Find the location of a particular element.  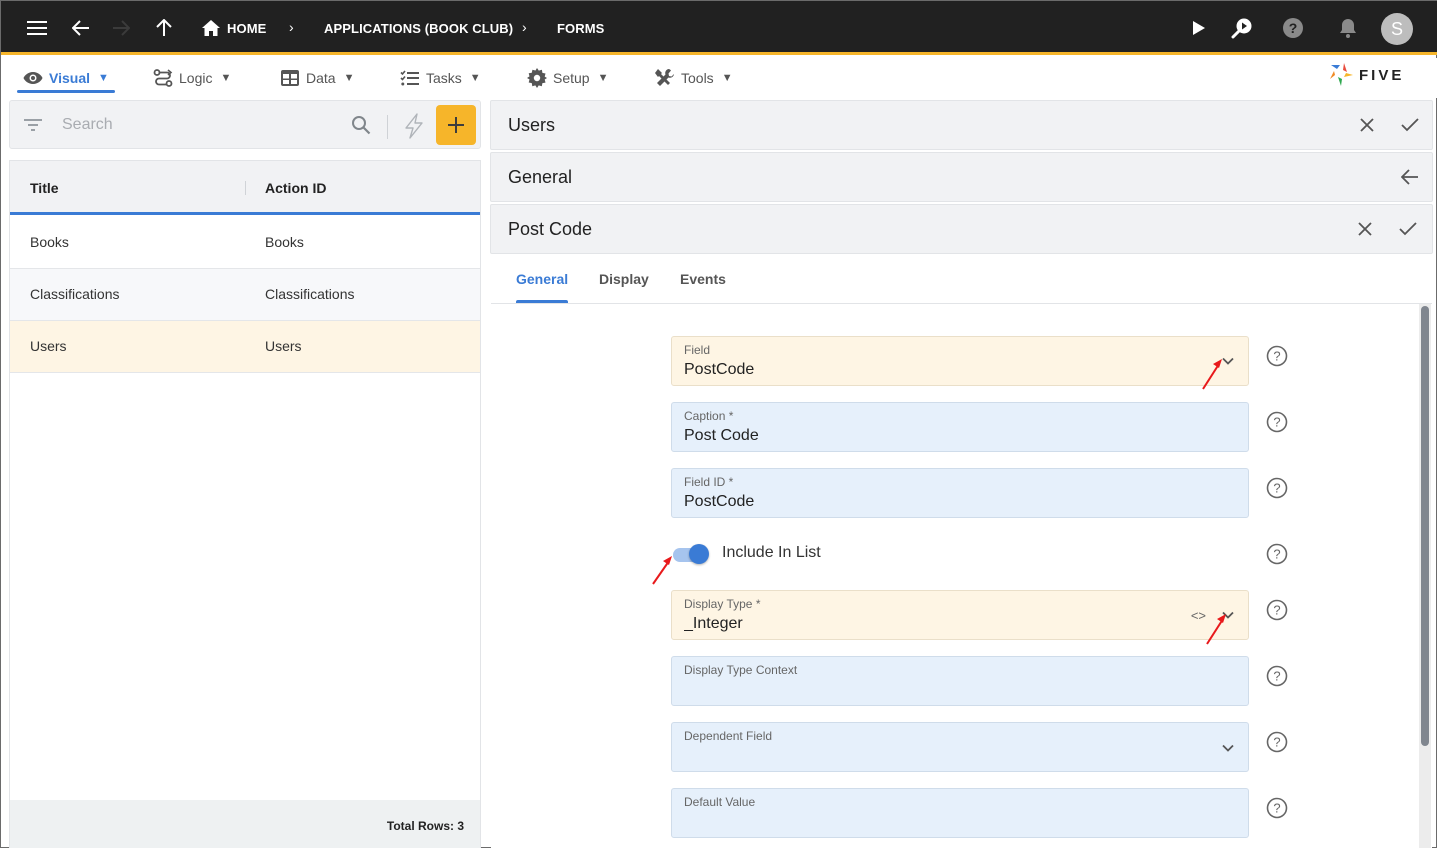

five-logo-icon is located at coordinates (1341, 74).